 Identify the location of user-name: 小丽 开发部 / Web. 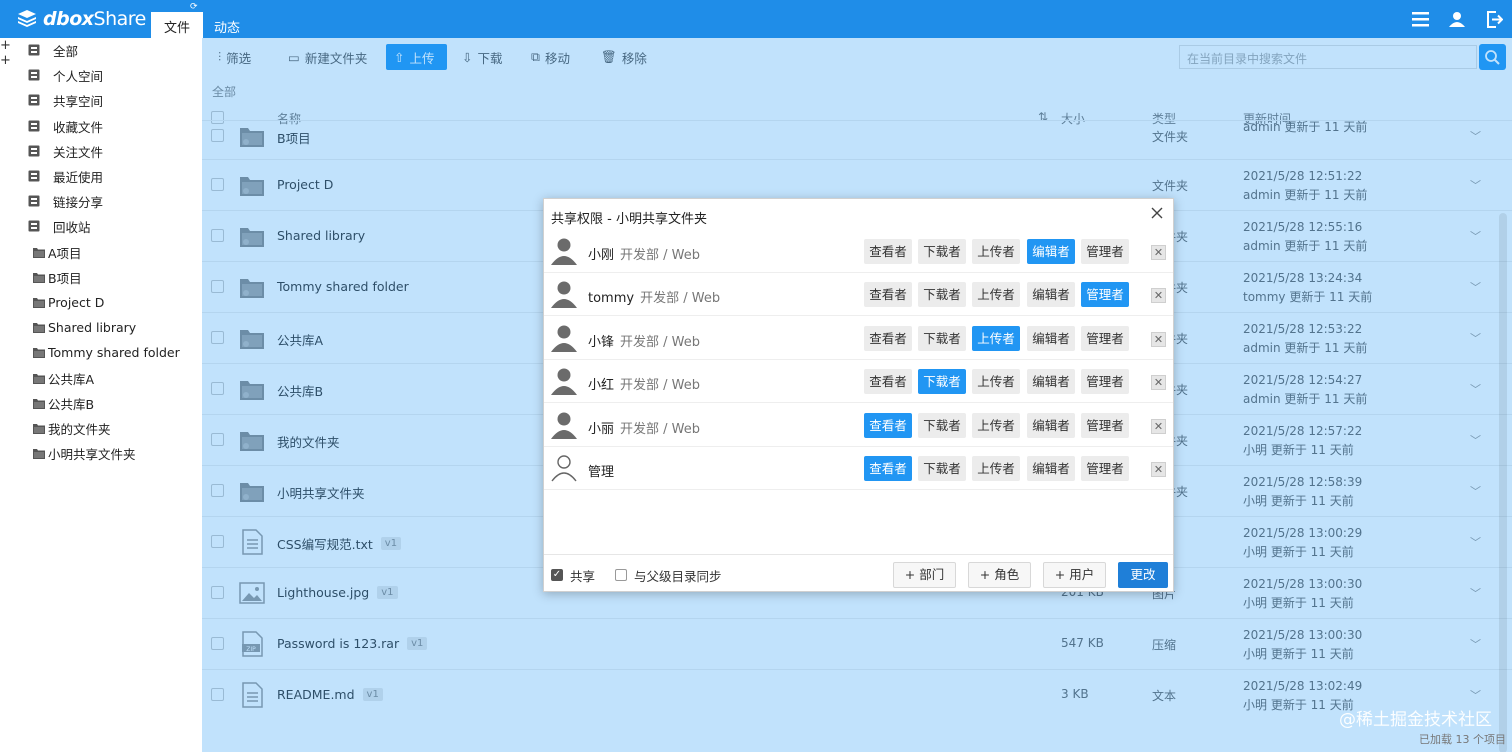
(644, 427).